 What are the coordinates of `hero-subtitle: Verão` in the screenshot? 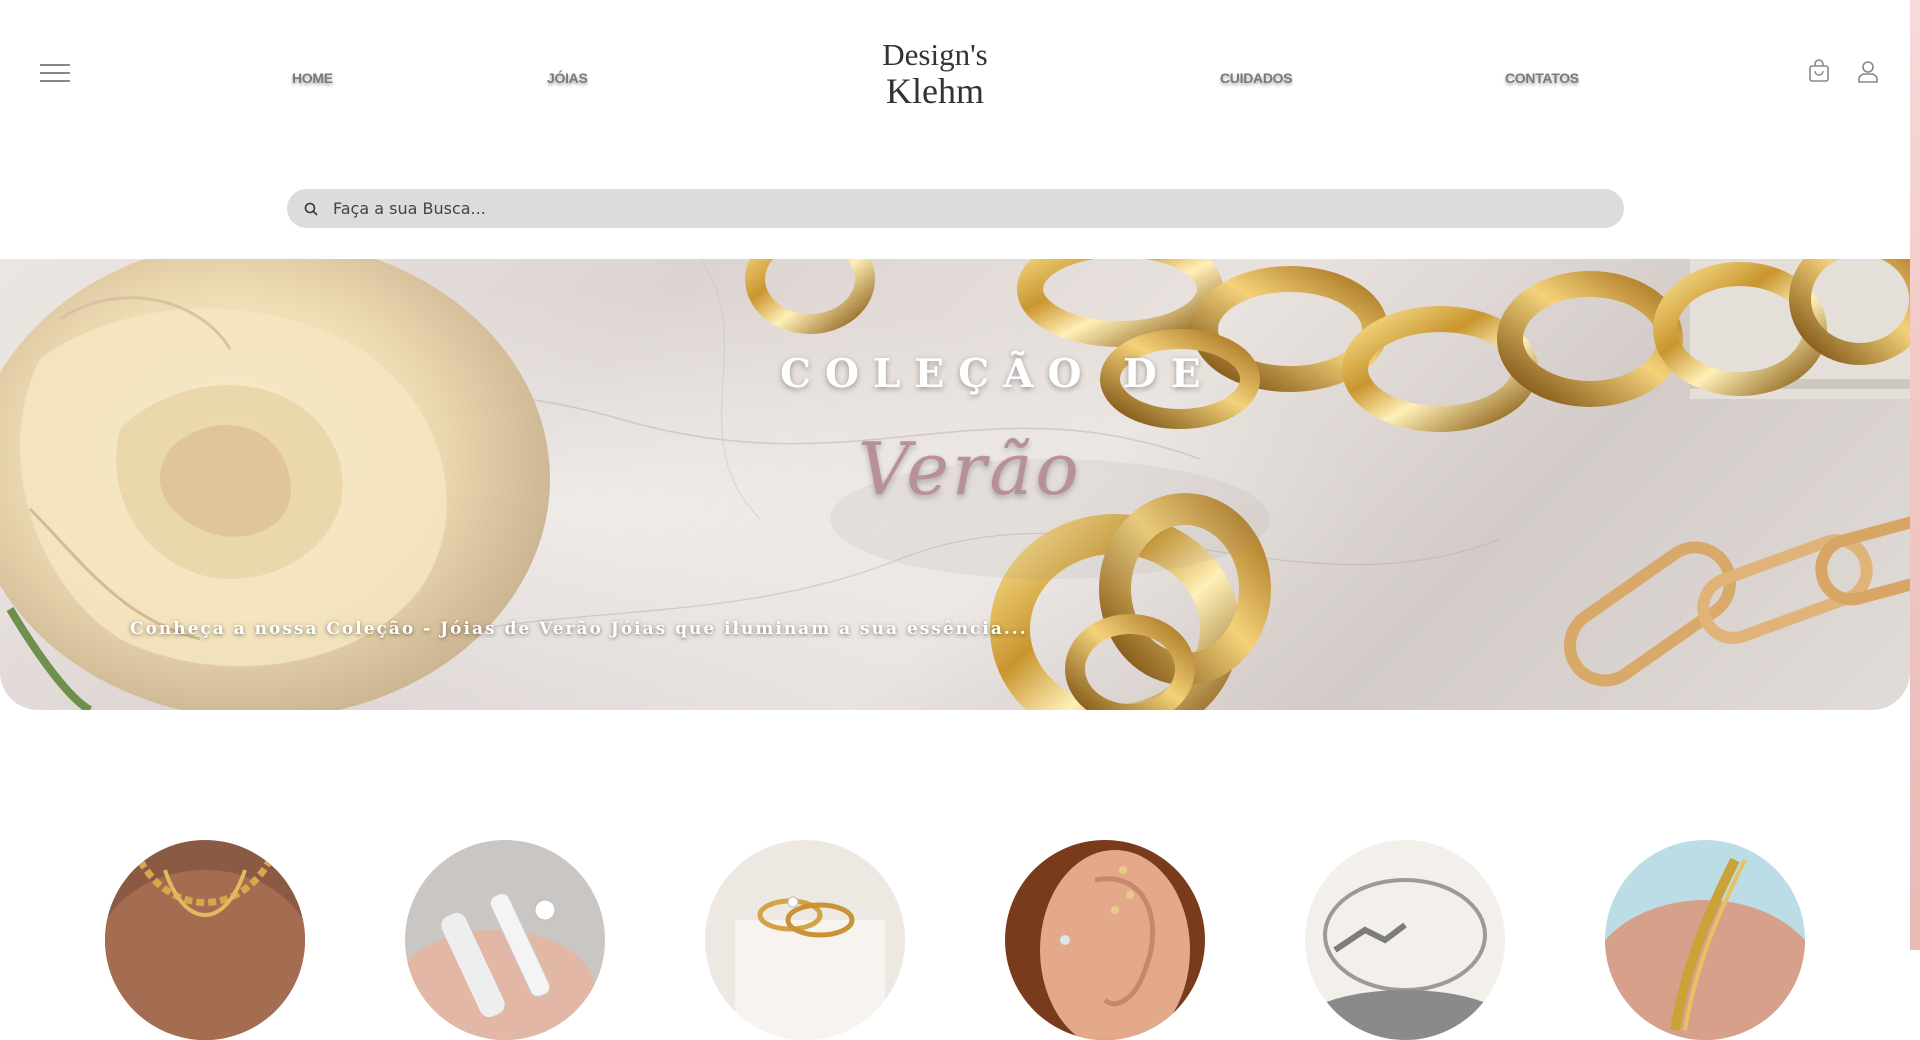 It's located at (970, 469).